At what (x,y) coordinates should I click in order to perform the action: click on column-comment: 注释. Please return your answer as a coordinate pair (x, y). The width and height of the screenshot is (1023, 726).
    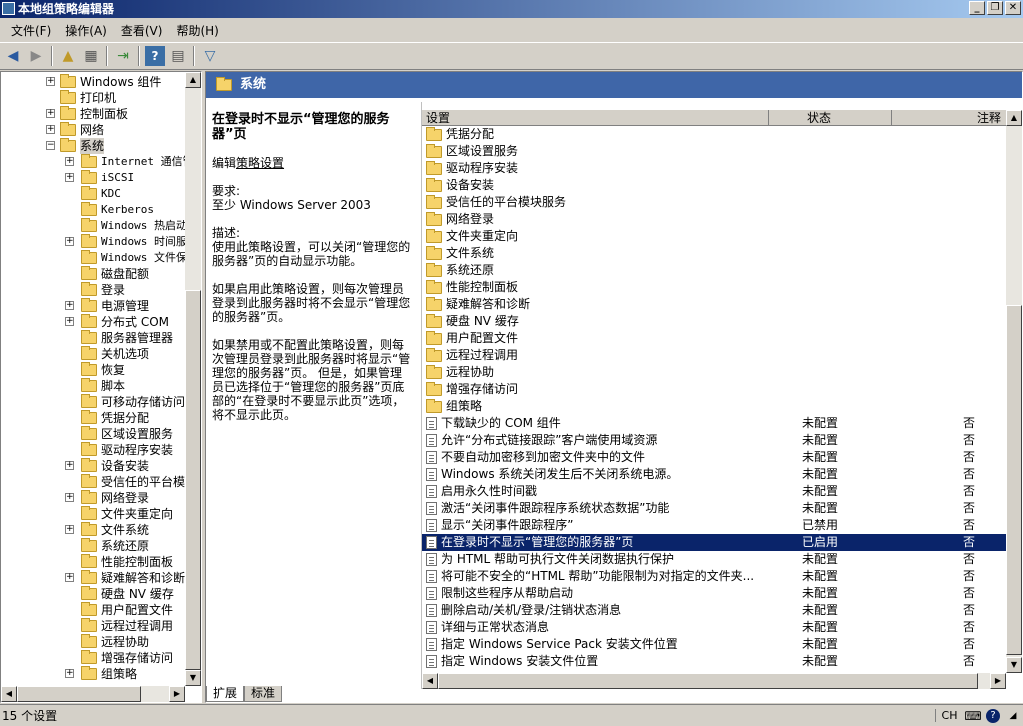
    Looking at the image, I should click on (949, 118).